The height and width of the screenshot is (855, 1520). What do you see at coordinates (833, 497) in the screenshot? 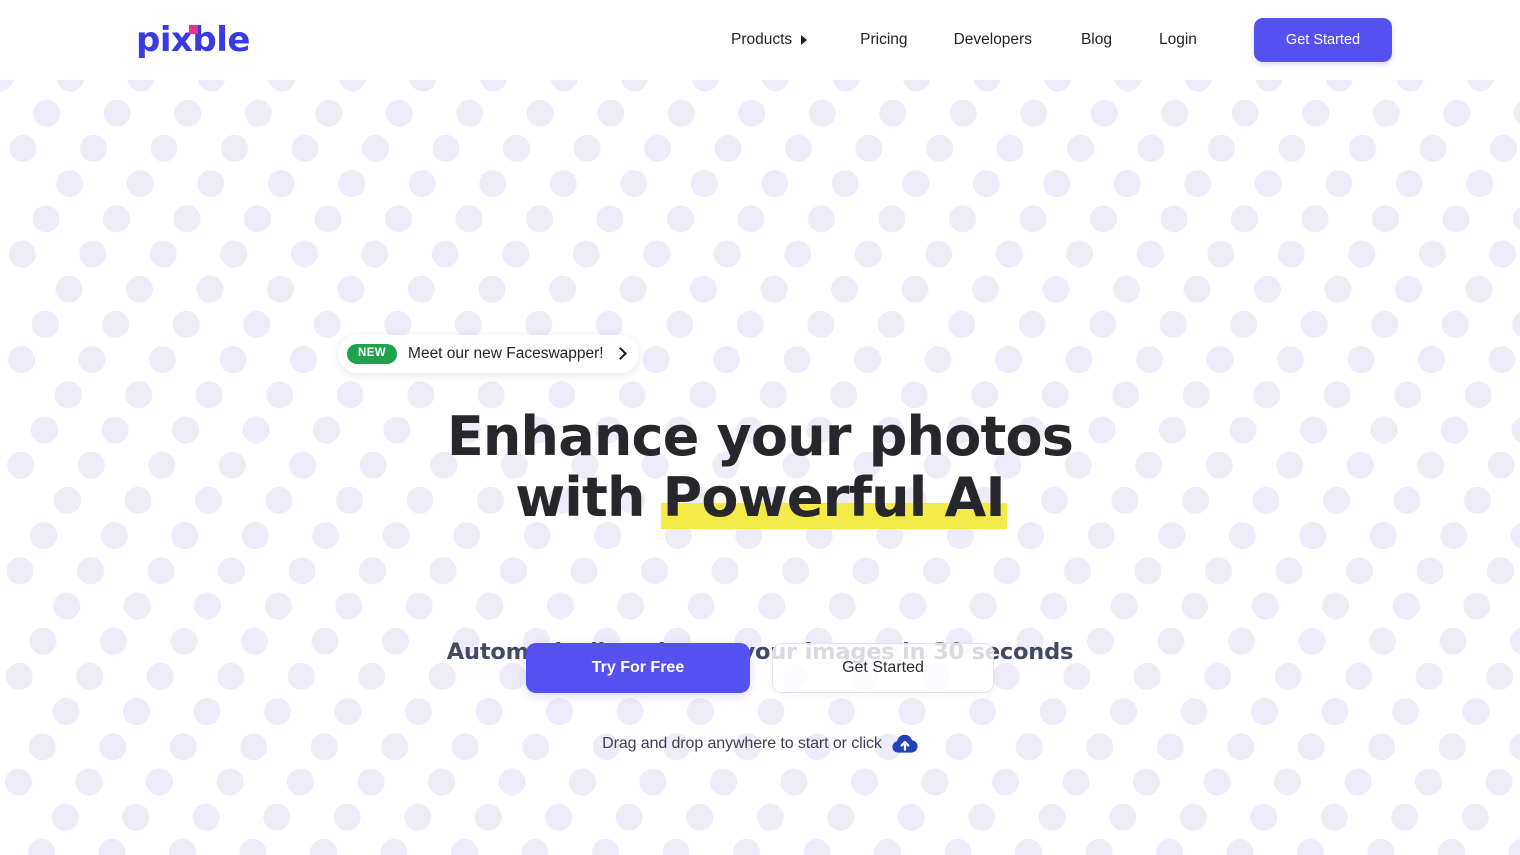
I see `headline-highlight: Powerful AI` at bounding box center [833, 497].